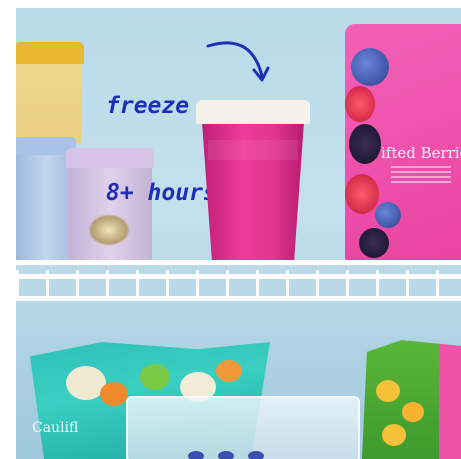 The height and width of the screenshot is (459, 461). What do you see at coordinates (421, 176) in the screenshot?
I see `bag-fine-print` at bounding box center [421, 176].